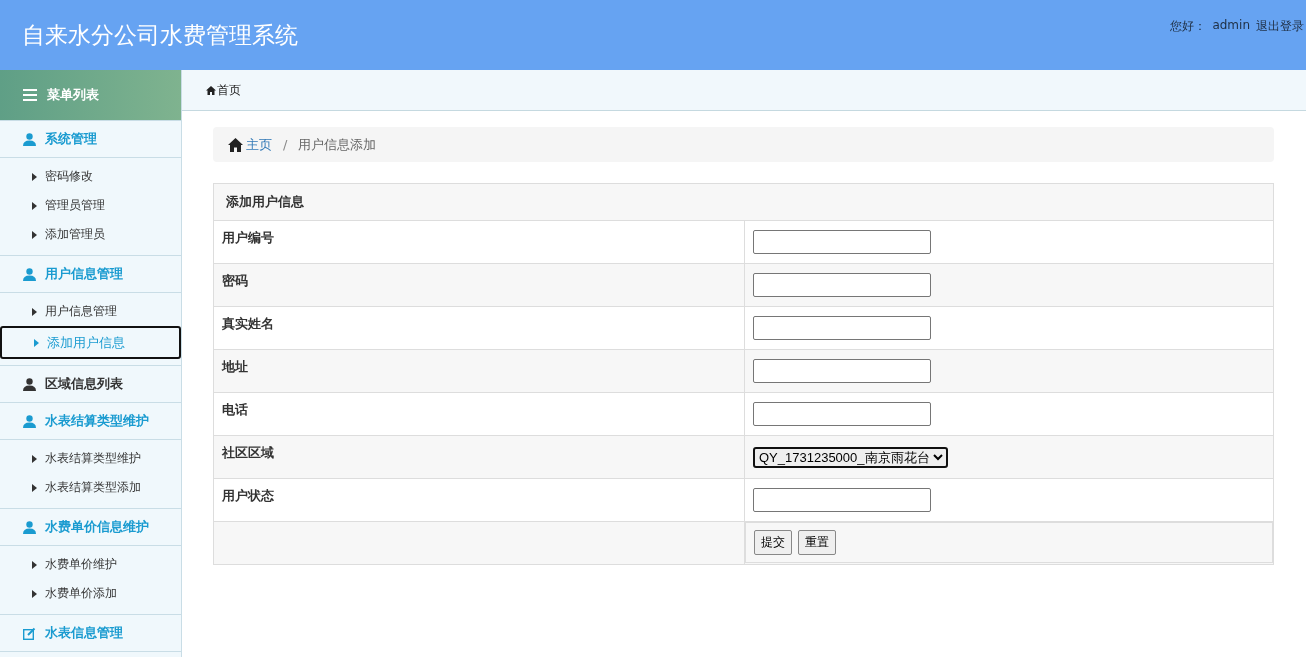 This screenshot has width=1306, height=657. What do you see at coordinates (223, 90) in the screenshot?
I see `home-tab: 首页` at bounding box center [223, 90].